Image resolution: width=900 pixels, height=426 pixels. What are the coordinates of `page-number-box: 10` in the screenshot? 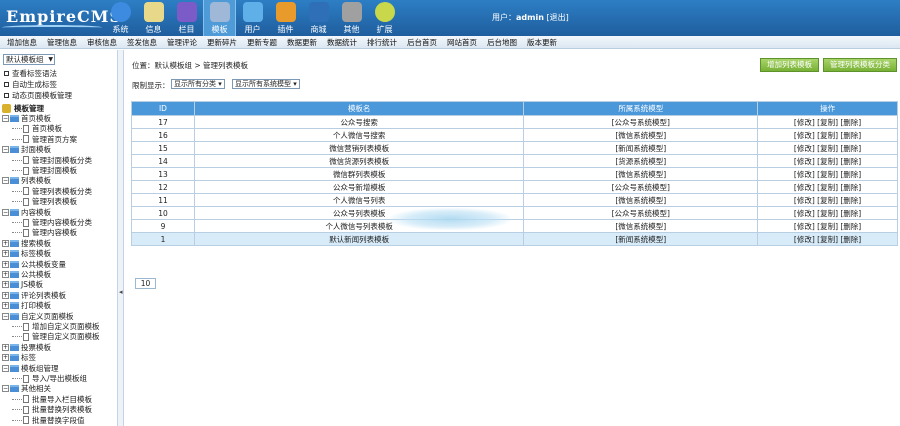 It's located at (145, 283).